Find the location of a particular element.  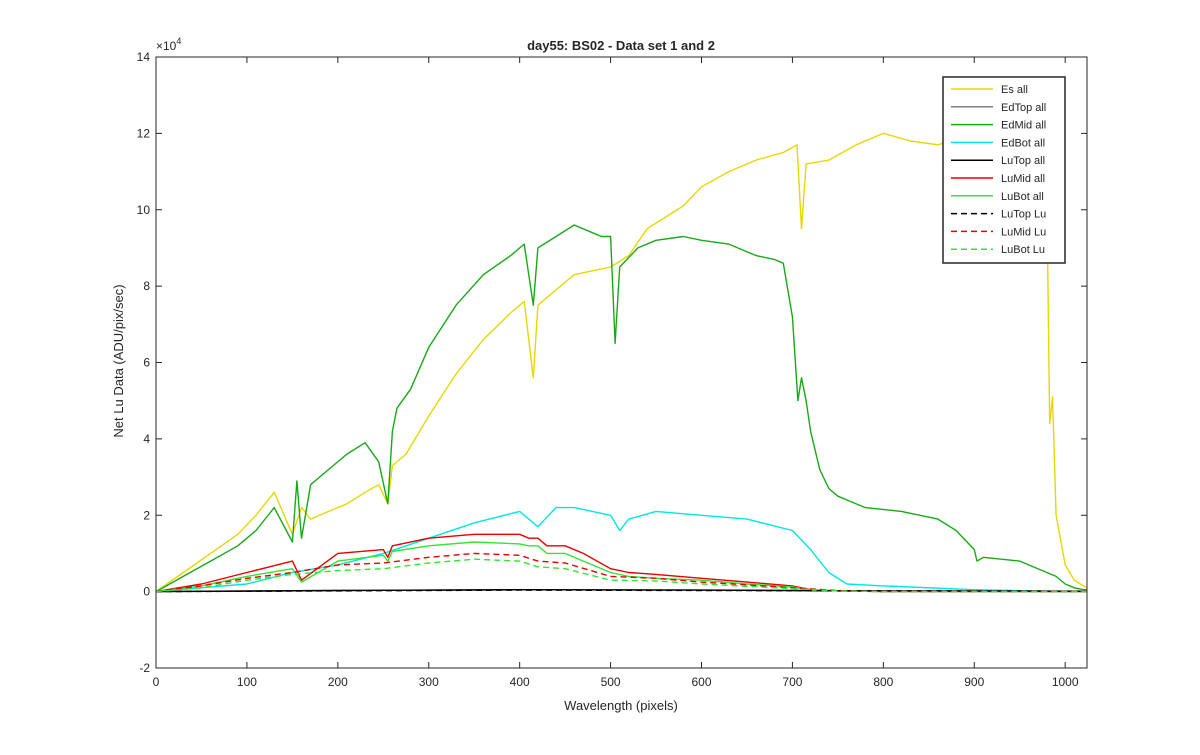

y-tick-label: 12 is located at coordinates (144, 133).